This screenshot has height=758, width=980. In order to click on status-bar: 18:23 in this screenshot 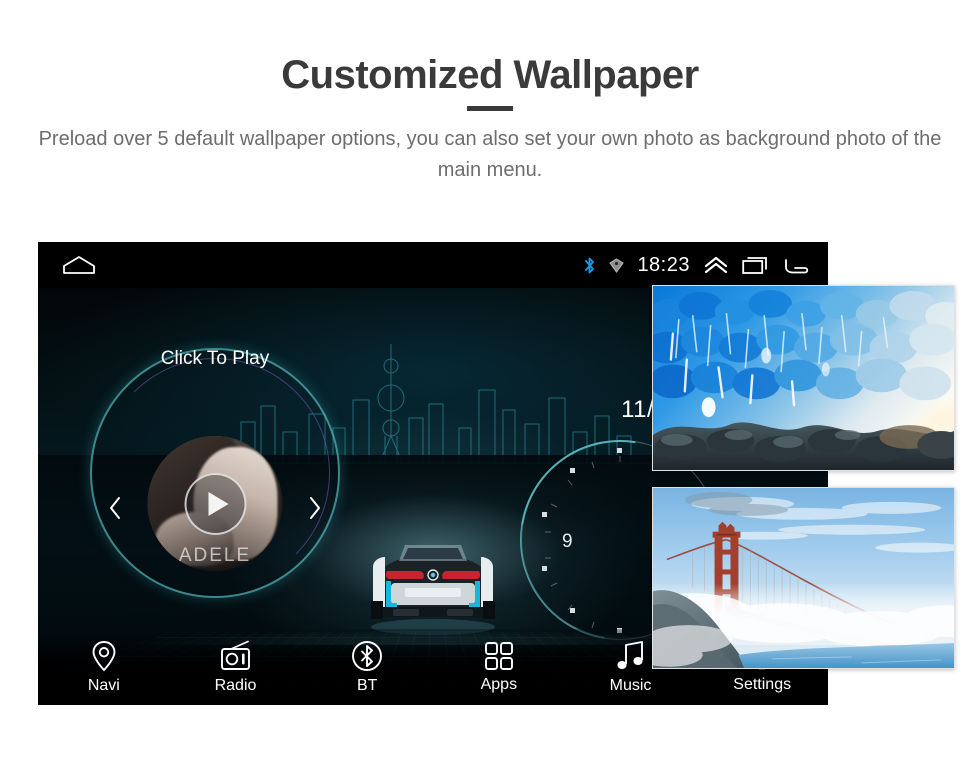, I will do `click(433, 265)`.